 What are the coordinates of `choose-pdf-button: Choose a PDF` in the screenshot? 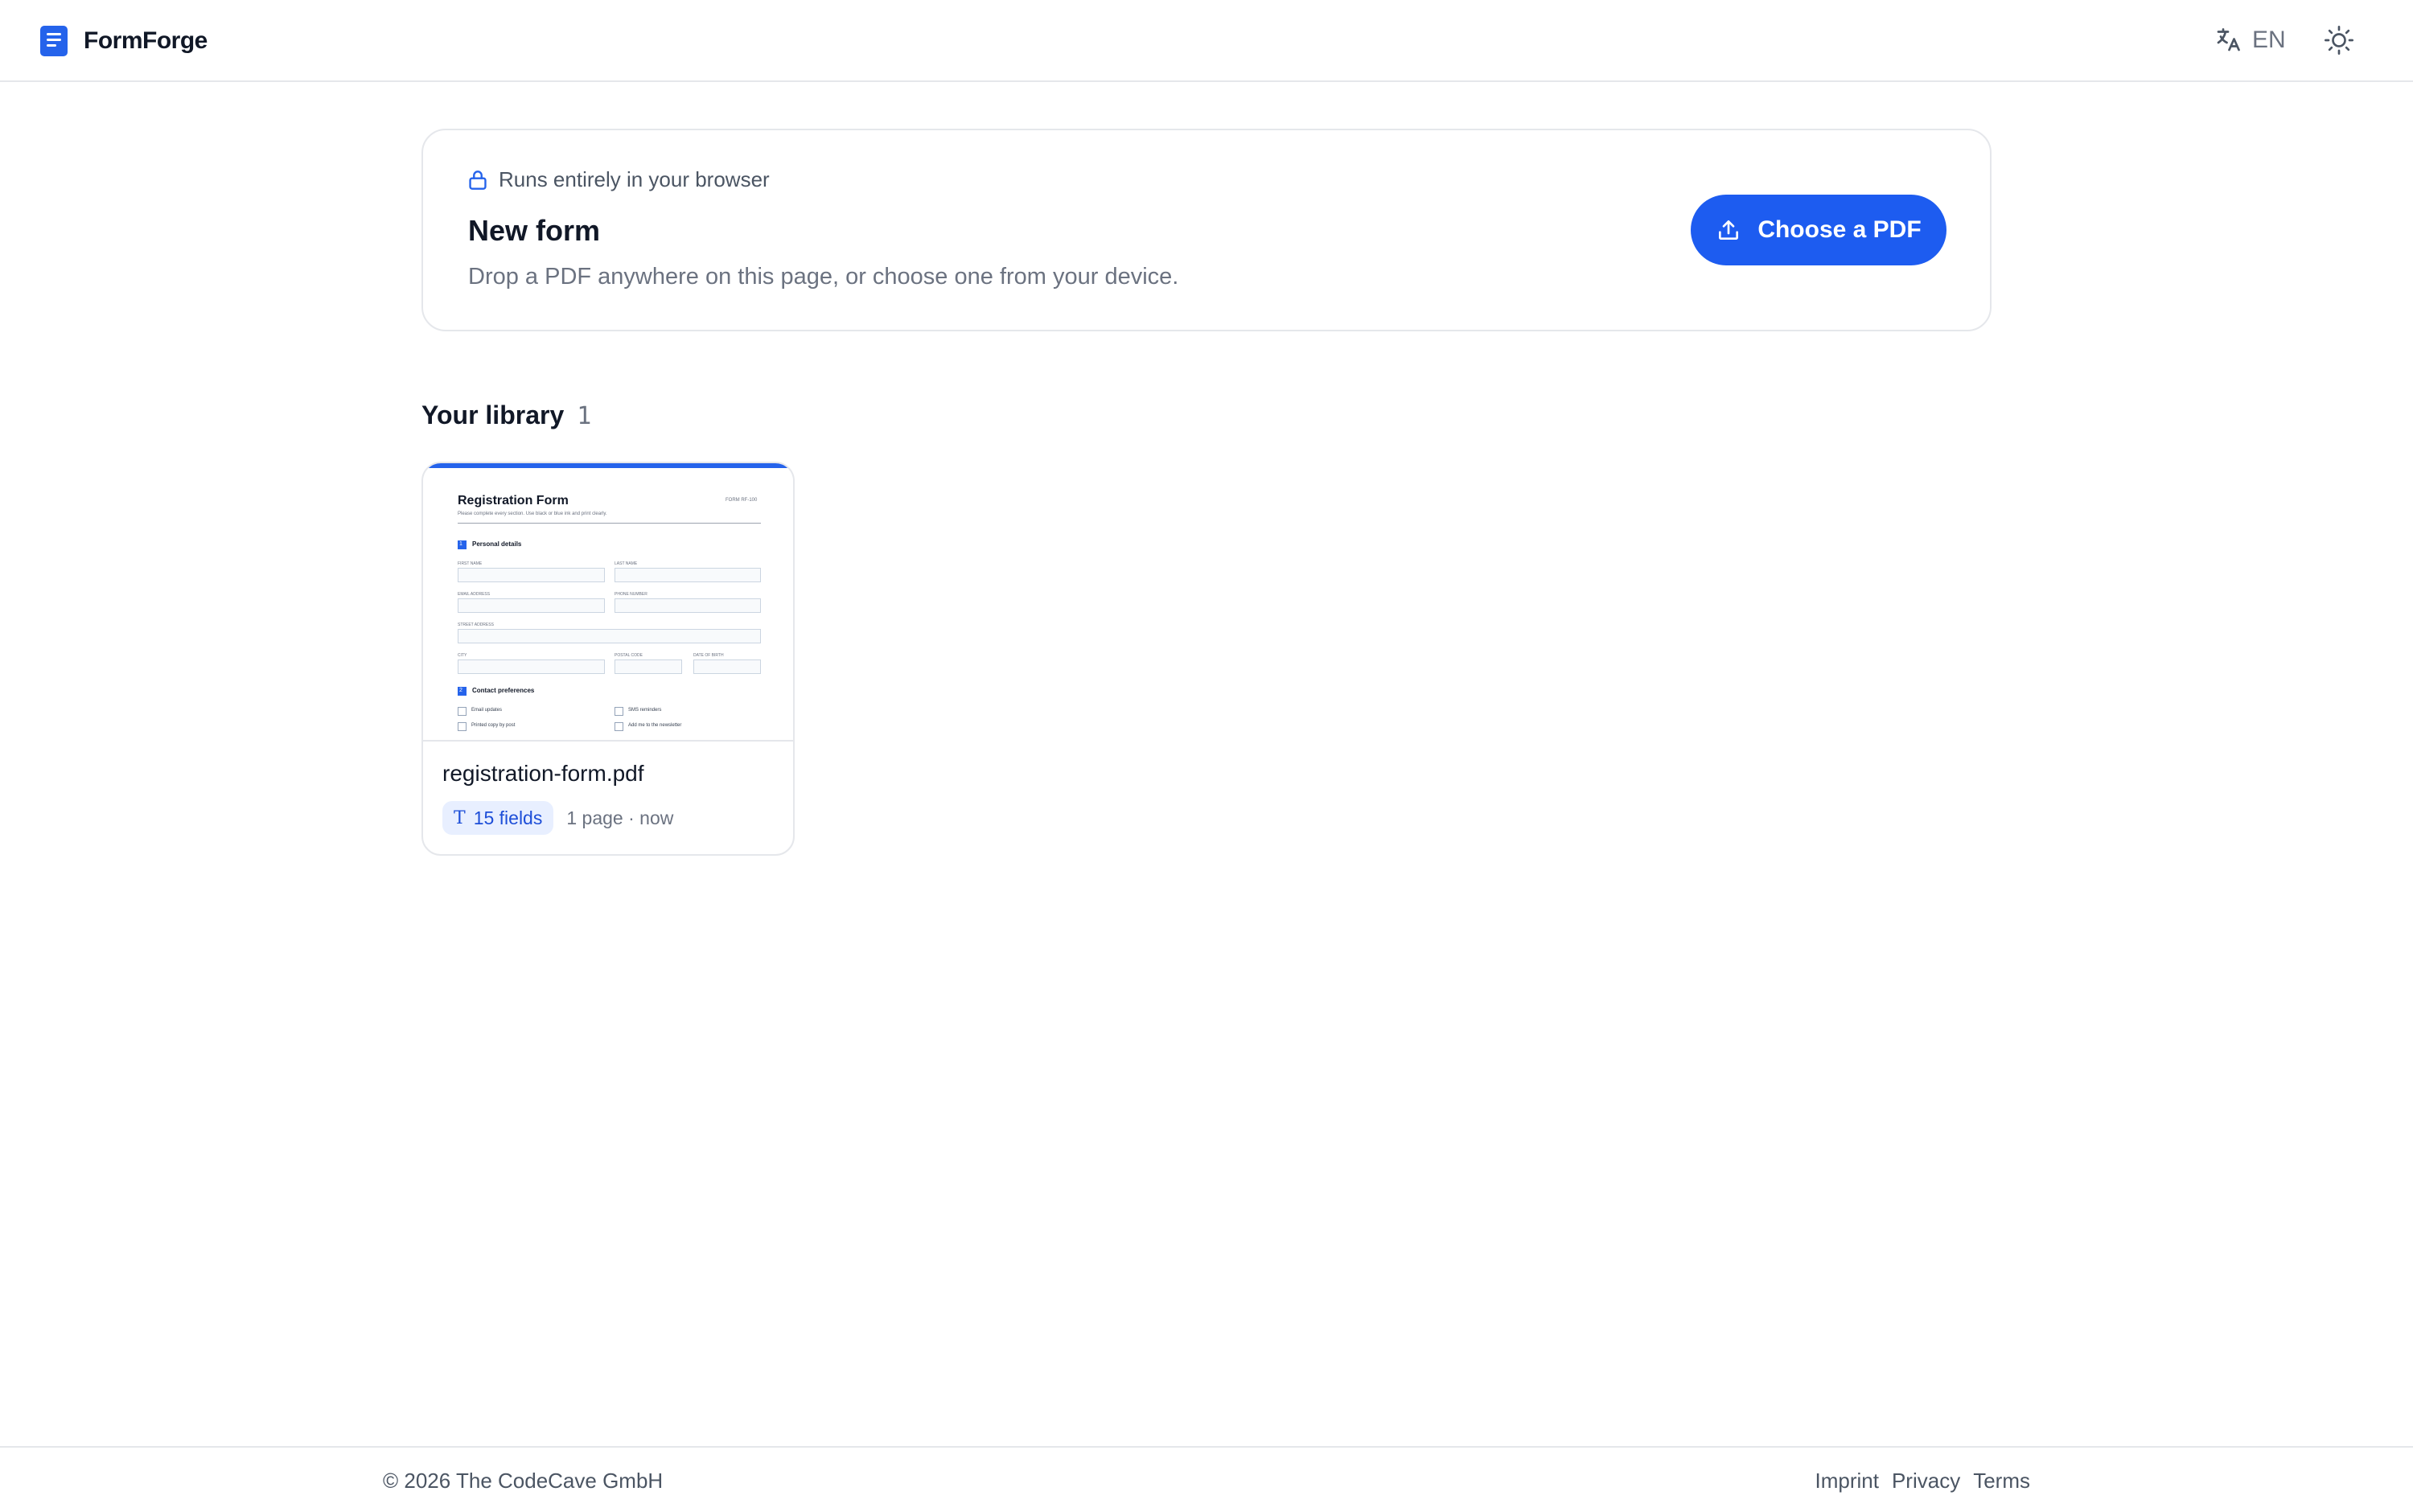 It's located at (1819, 230).